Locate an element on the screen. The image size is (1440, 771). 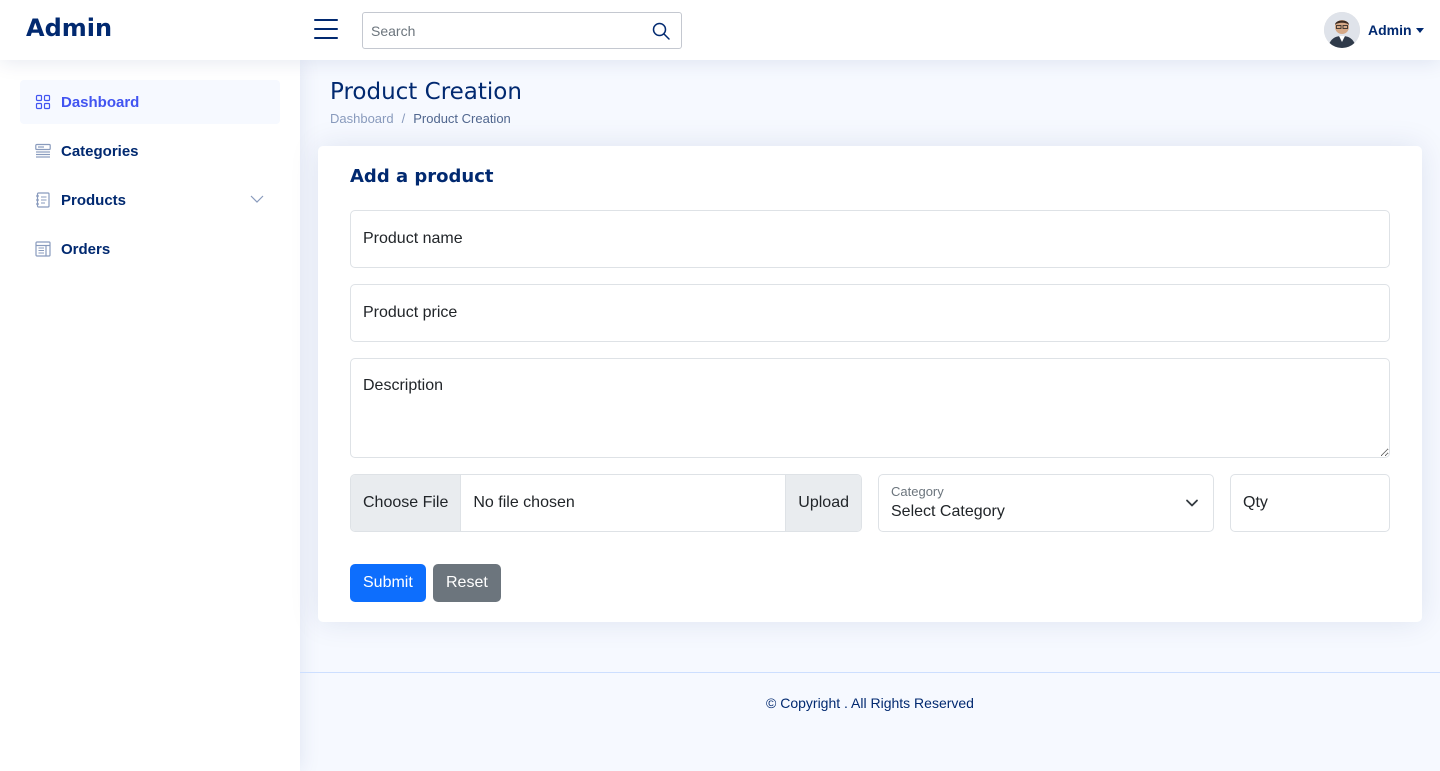
file-upload-group: Choose File No file chosen Upload is located at coordinates (606, 503).